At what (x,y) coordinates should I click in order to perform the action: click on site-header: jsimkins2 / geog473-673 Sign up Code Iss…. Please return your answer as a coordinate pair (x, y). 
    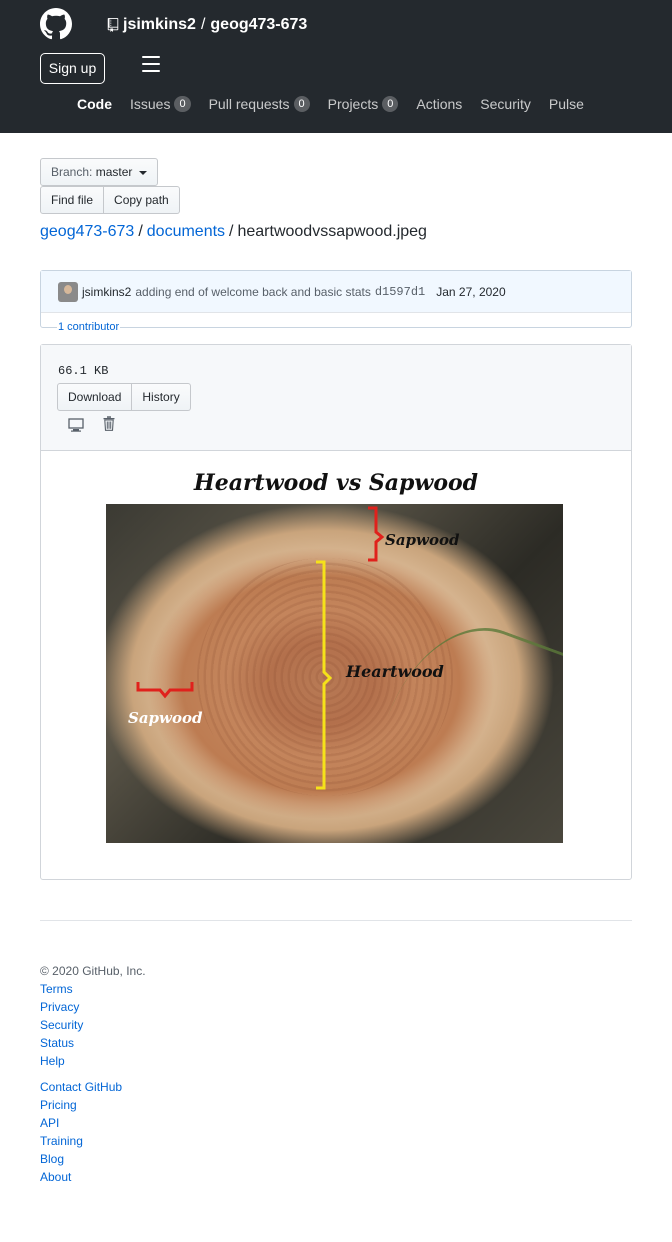
    Looking at the image, I should click on (336, 66).